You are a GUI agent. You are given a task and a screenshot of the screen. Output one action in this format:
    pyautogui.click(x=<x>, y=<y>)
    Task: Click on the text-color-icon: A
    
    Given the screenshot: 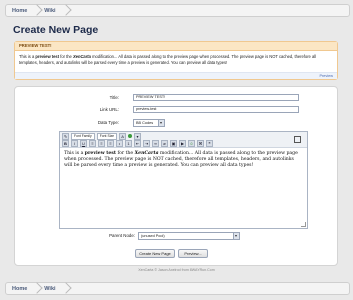 What is the action you would take?
    pyautogui.click(x=123, y=136)
    